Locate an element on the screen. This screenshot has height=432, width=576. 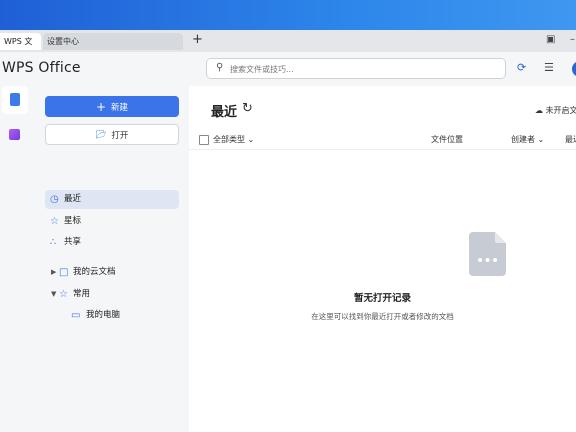
empty-state-title: 暂无打开记录 is located at coordinates (382, 298).